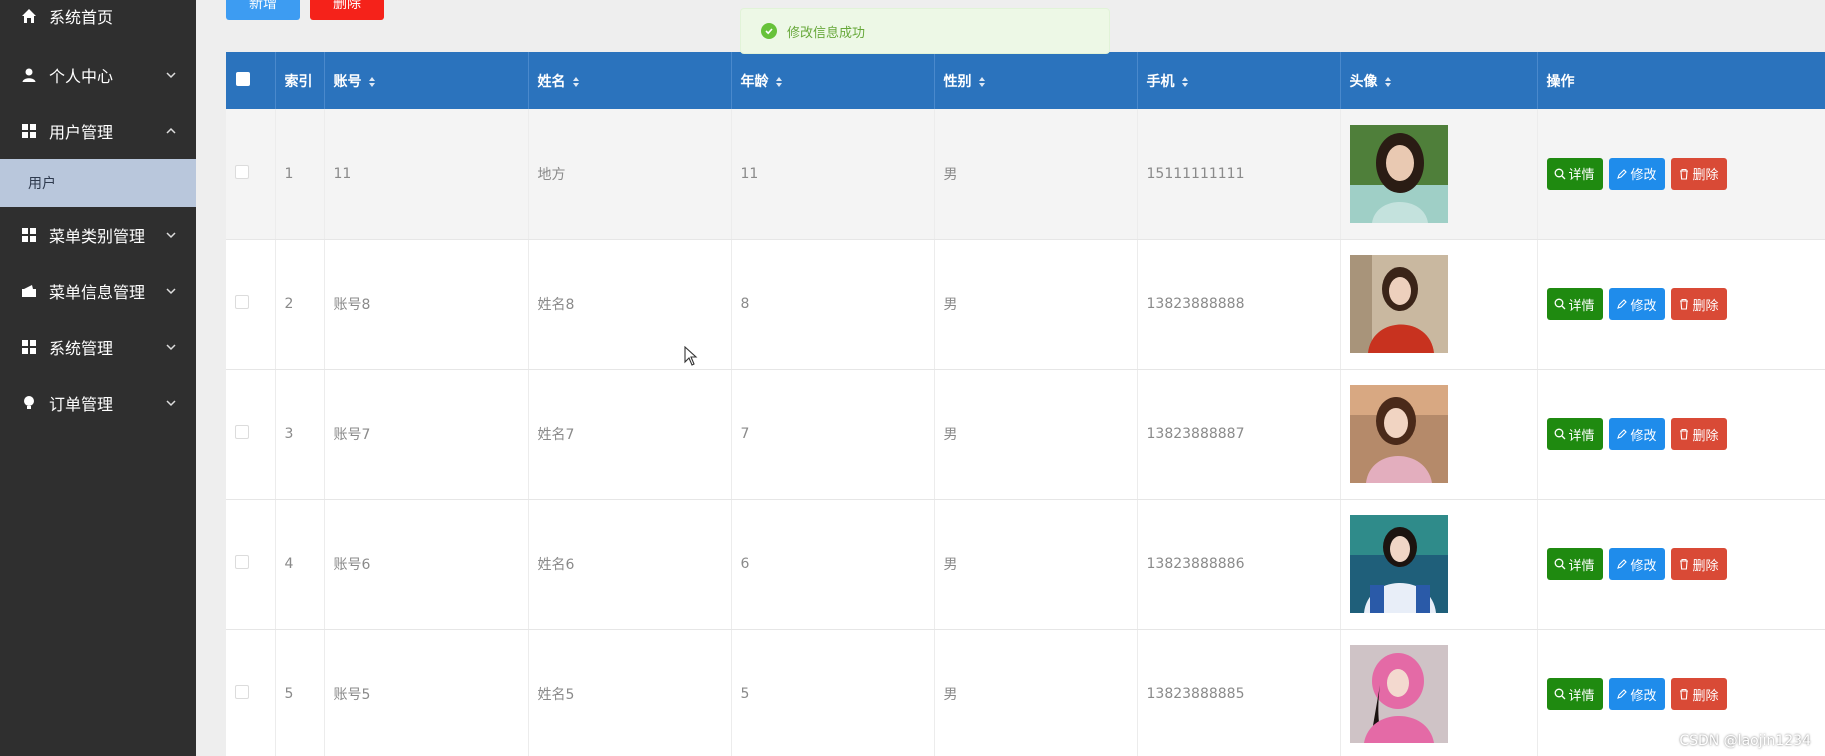 This screenshot has height=756, width=1825. I want to click on column-header-age: 年龄, so click(833, 80).